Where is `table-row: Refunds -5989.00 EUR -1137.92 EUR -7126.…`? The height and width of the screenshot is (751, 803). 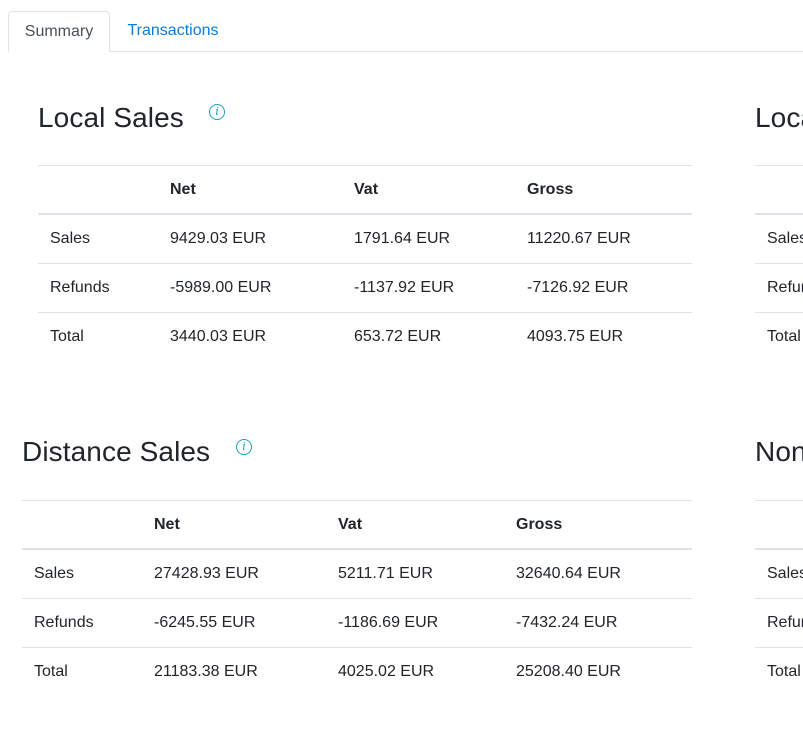
table-row: Refunds -5989.00 EUR -1137.92 EUR -7126.… is located at coordinates (365, 288).